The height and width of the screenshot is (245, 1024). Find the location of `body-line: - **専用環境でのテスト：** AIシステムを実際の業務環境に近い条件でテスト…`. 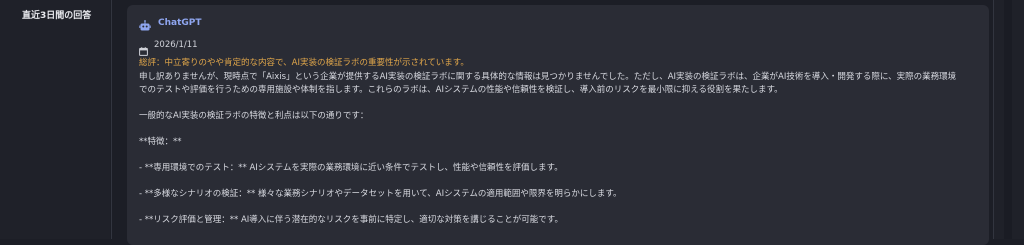

body-line: - **専用環境でのテスト：** AIシステムを実際の業務環境に近い条件でテスト… is located at coordinates (351, 168).